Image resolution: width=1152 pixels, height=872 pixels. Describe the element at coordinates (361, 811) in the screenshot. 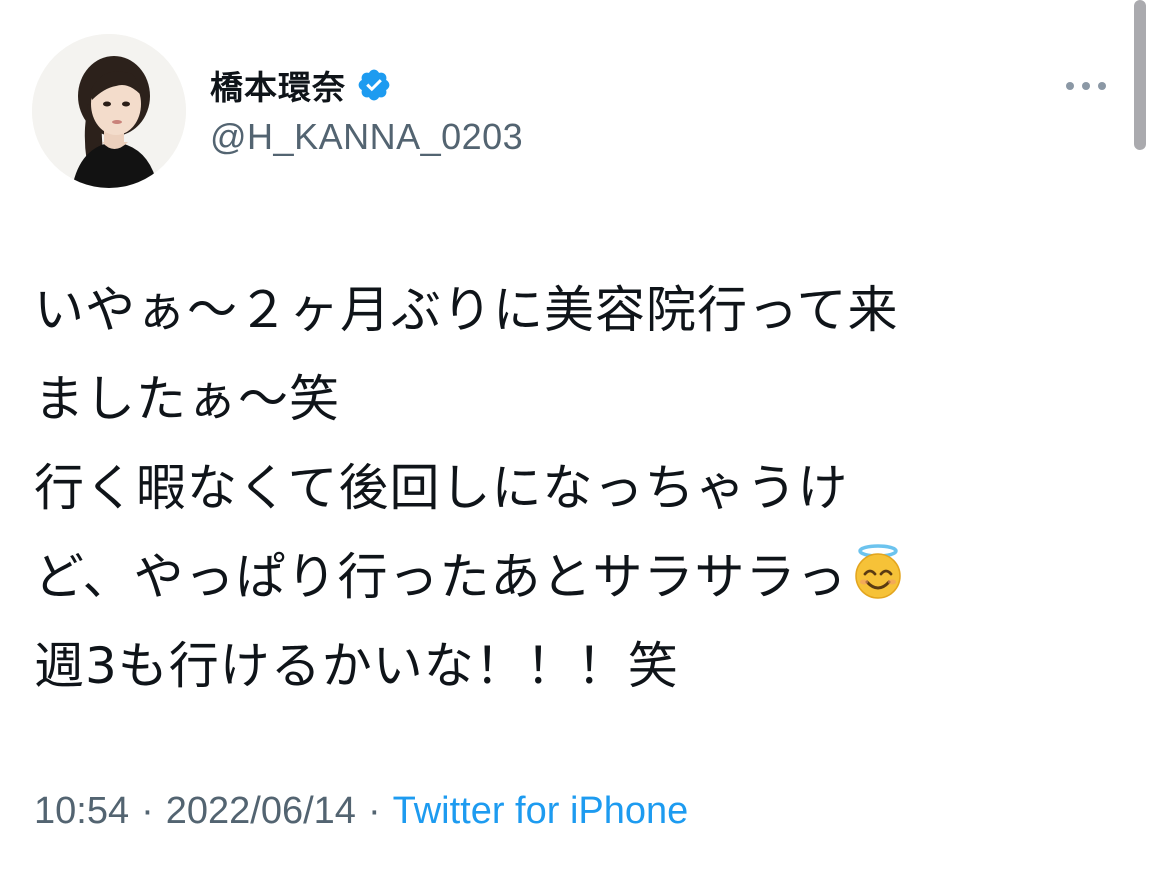

I see `tweet-metadata: 10:54 · 2022/06/14 · Twitter for iPhone` at that location.